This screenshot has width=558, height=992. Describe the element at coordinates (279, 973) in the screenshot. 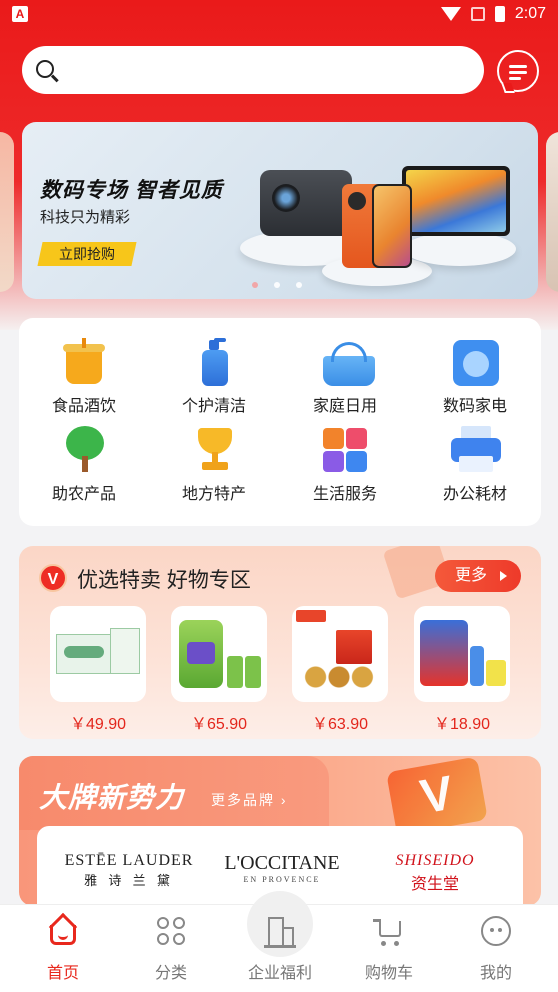

I see `nav-label: 企业福利` at that location.